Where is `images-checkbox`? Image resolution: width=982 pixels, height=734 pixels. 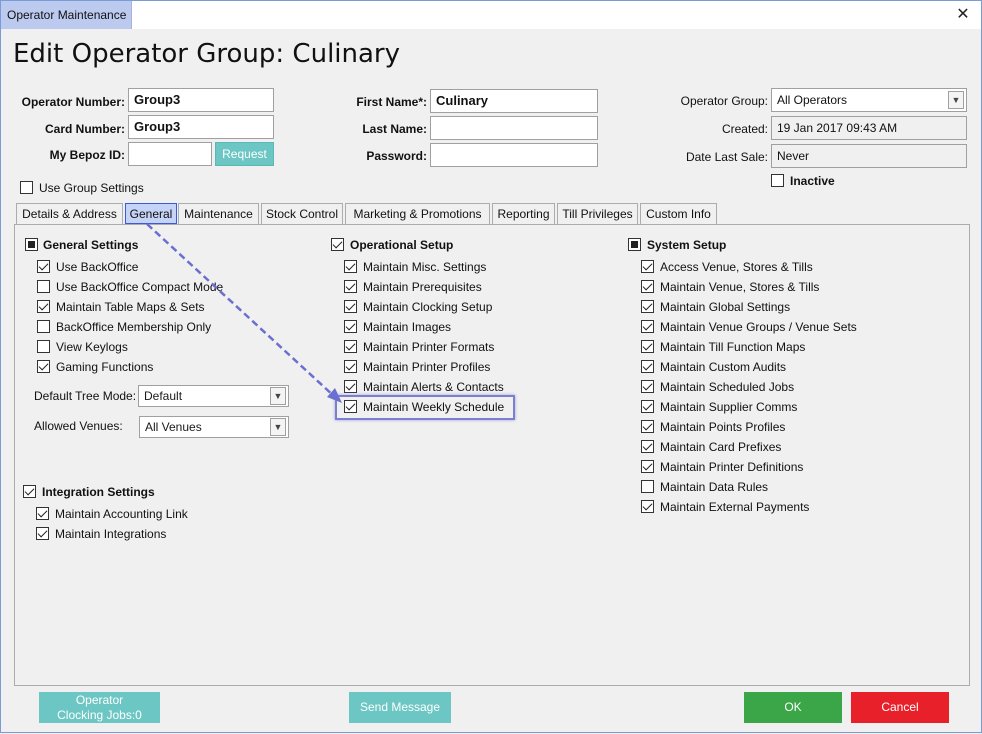 images-checkbox is located at coordinates (350, 326).